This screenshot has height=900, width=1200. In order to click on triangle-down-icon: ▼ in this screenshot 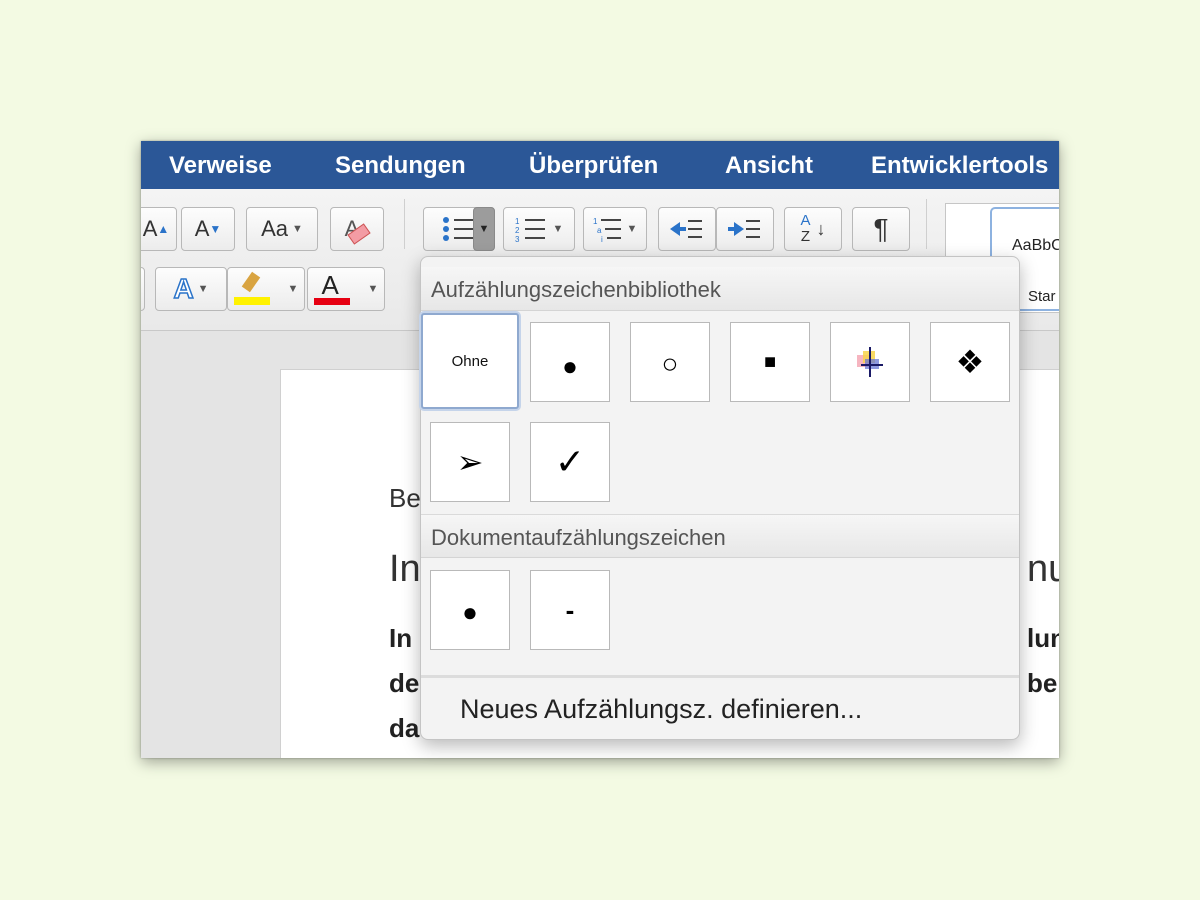, I will do `click(215, 229)`.